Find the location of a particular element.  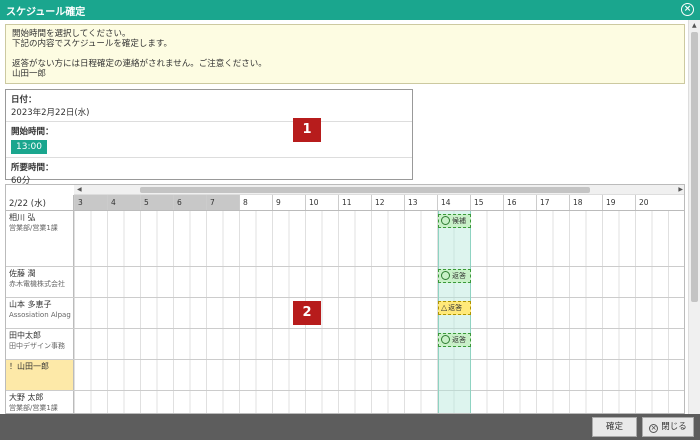

response-marker: 候補 is located at coordinates (454, 221).